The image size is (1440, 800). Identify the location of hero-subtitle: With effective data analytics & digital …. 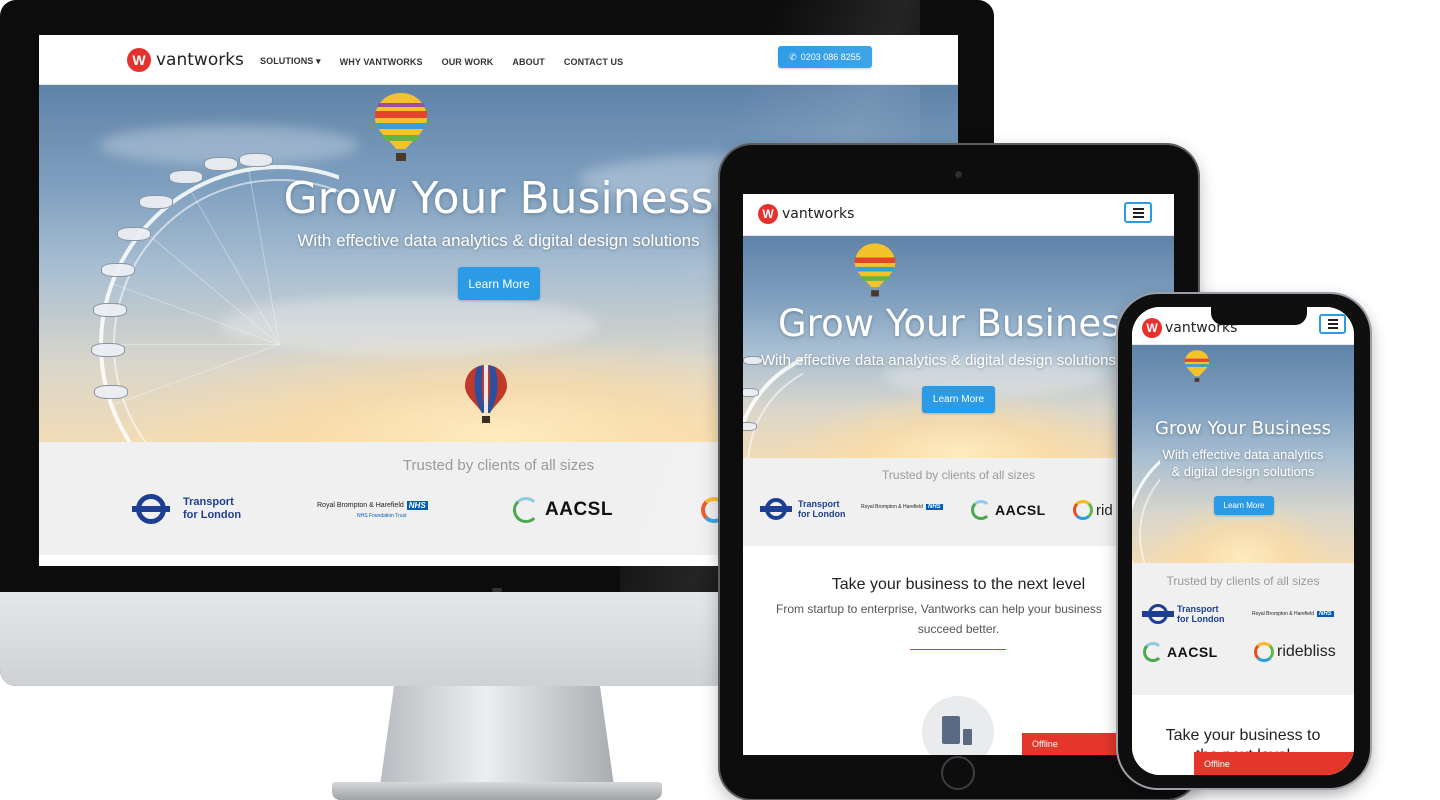
(938, 360).